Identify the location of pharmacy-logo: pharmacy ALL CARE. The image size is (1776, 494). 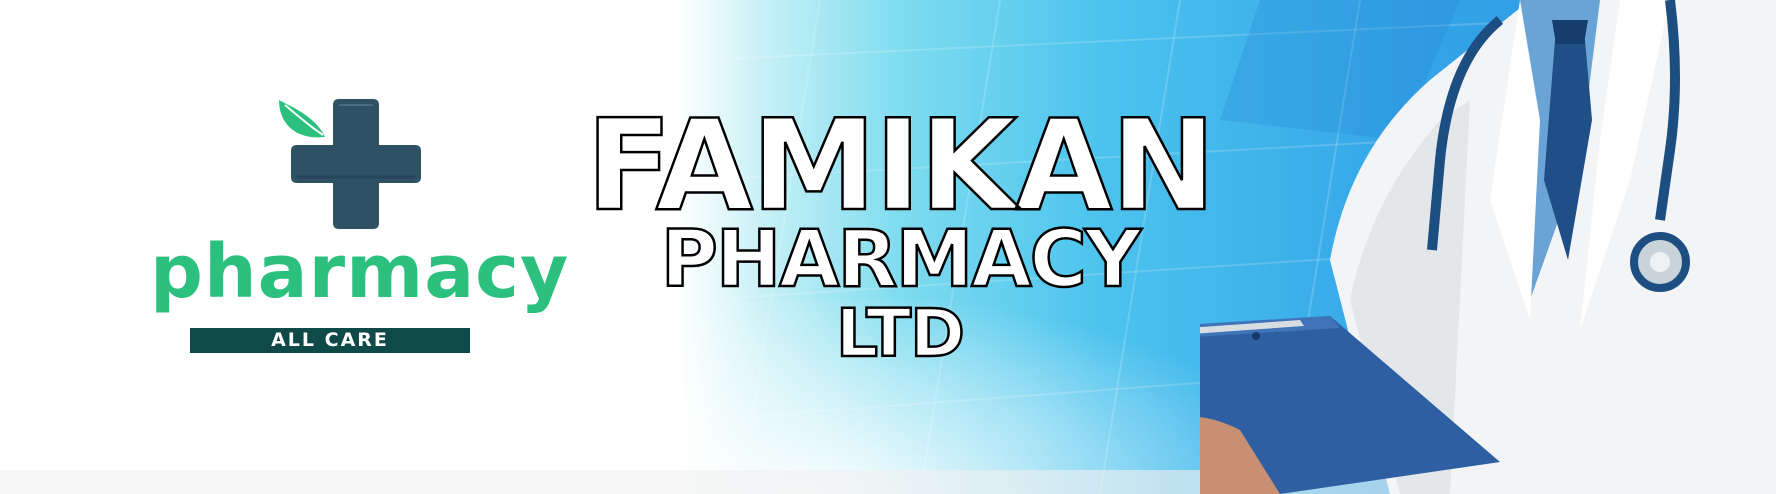
(360, 225).